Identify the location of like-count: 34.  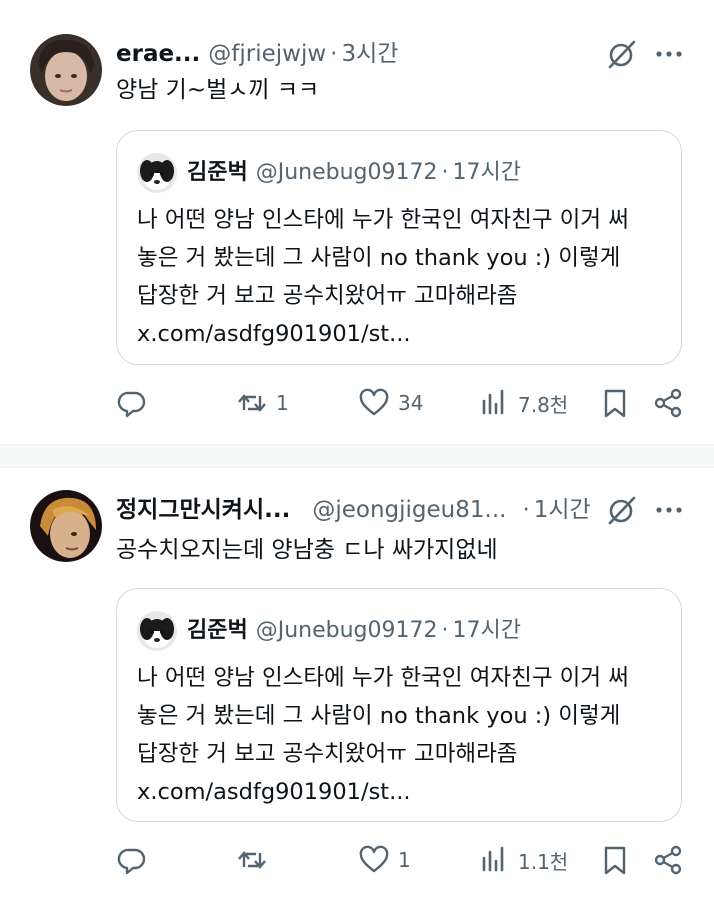
(411, 403).